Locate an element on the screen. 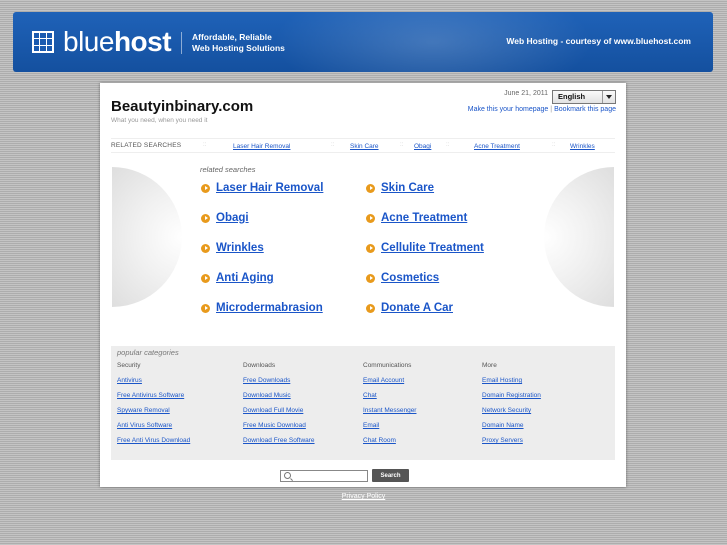 Image resolution: width=727 pixels, height=545 pixels. column-title: More is located at coordinates (489, 365).